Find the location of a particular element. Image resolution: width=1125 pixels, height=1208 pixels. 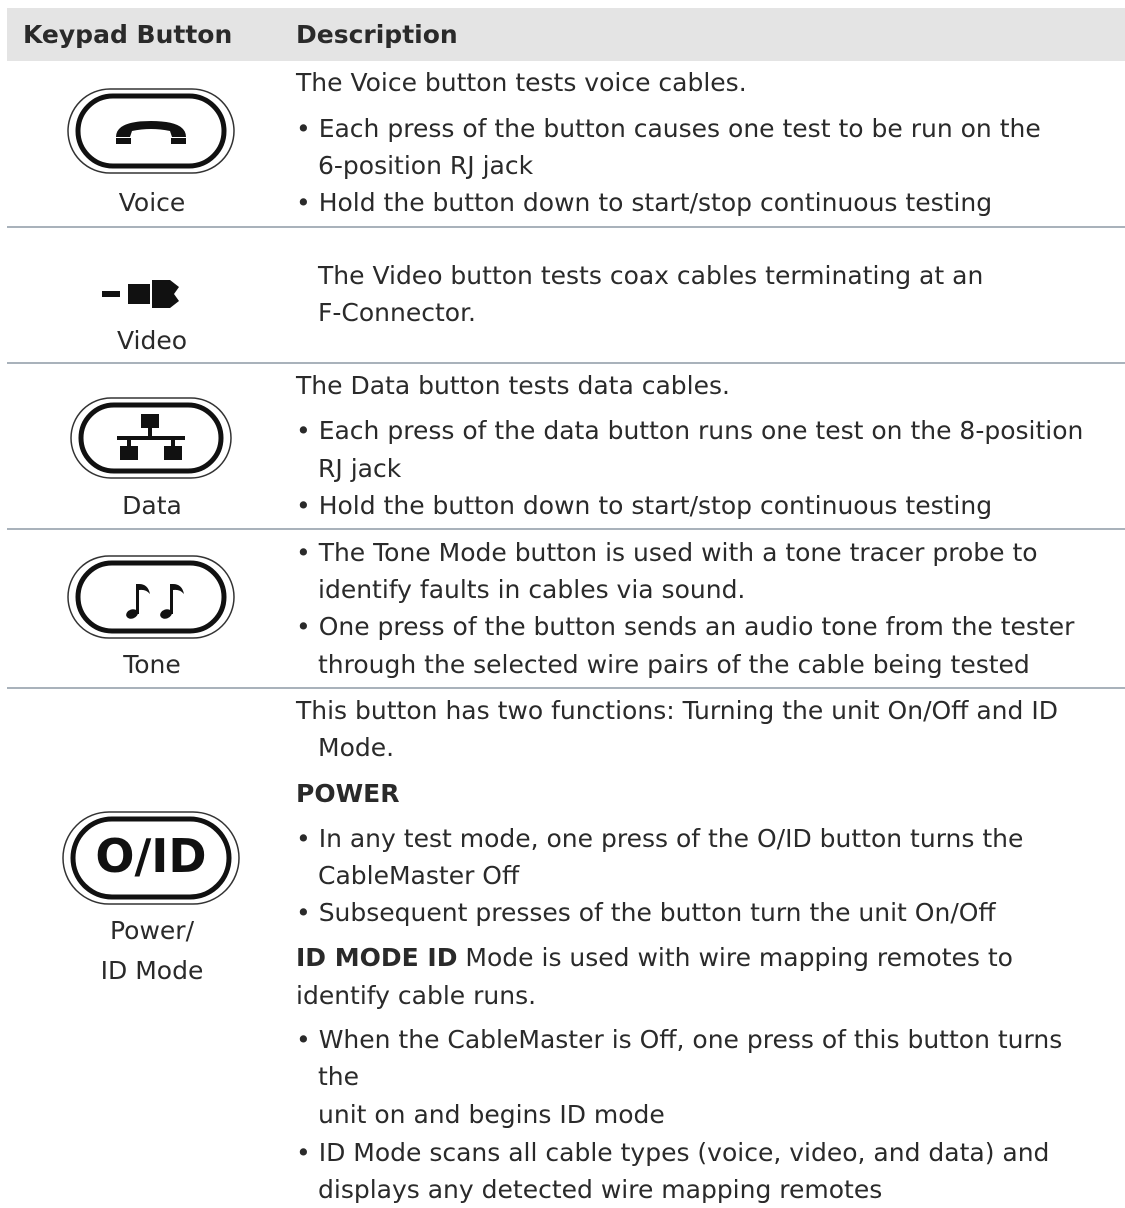

header-description: Description is located at coordinates (377, 34).